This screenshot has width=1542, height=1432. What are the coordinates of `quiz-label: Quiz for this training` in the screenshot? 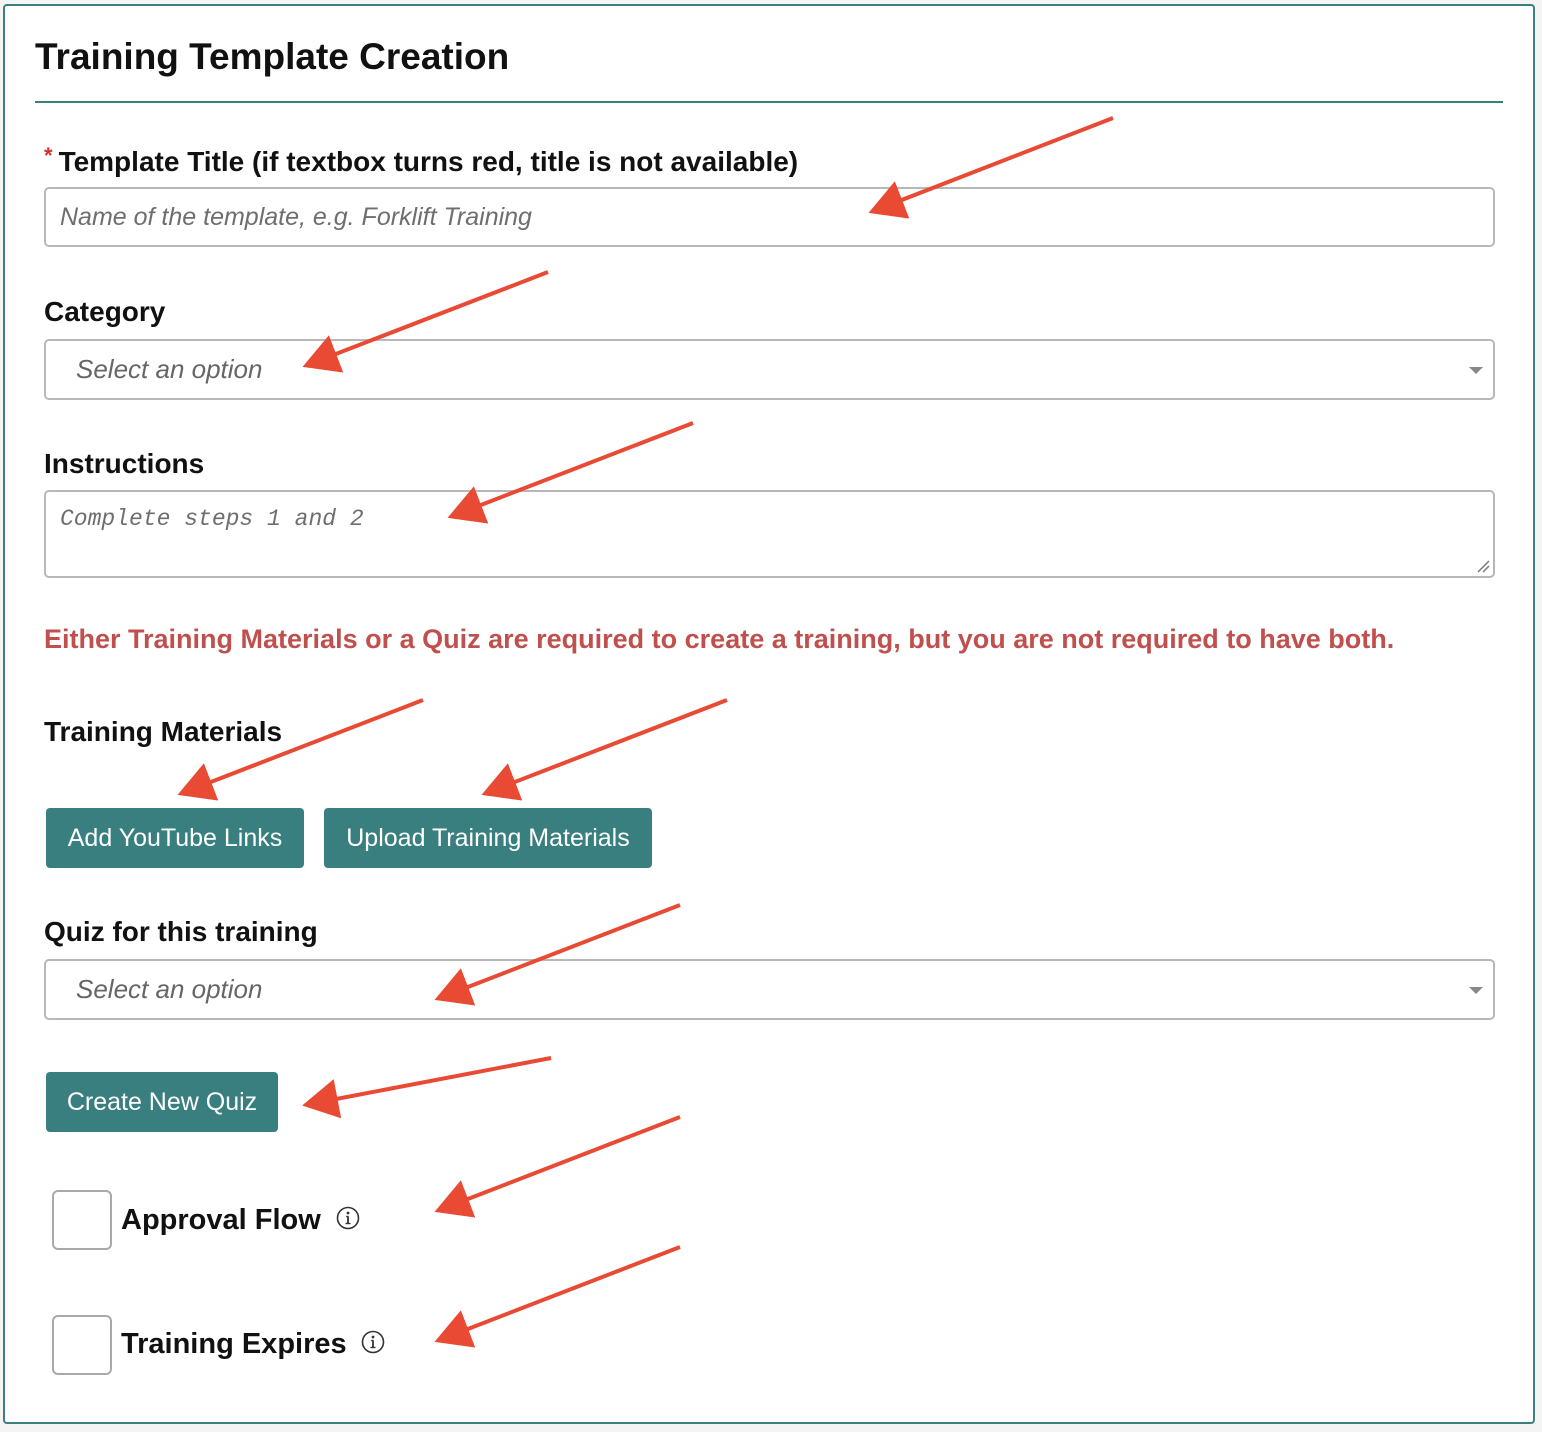 It's located at (181, 931).